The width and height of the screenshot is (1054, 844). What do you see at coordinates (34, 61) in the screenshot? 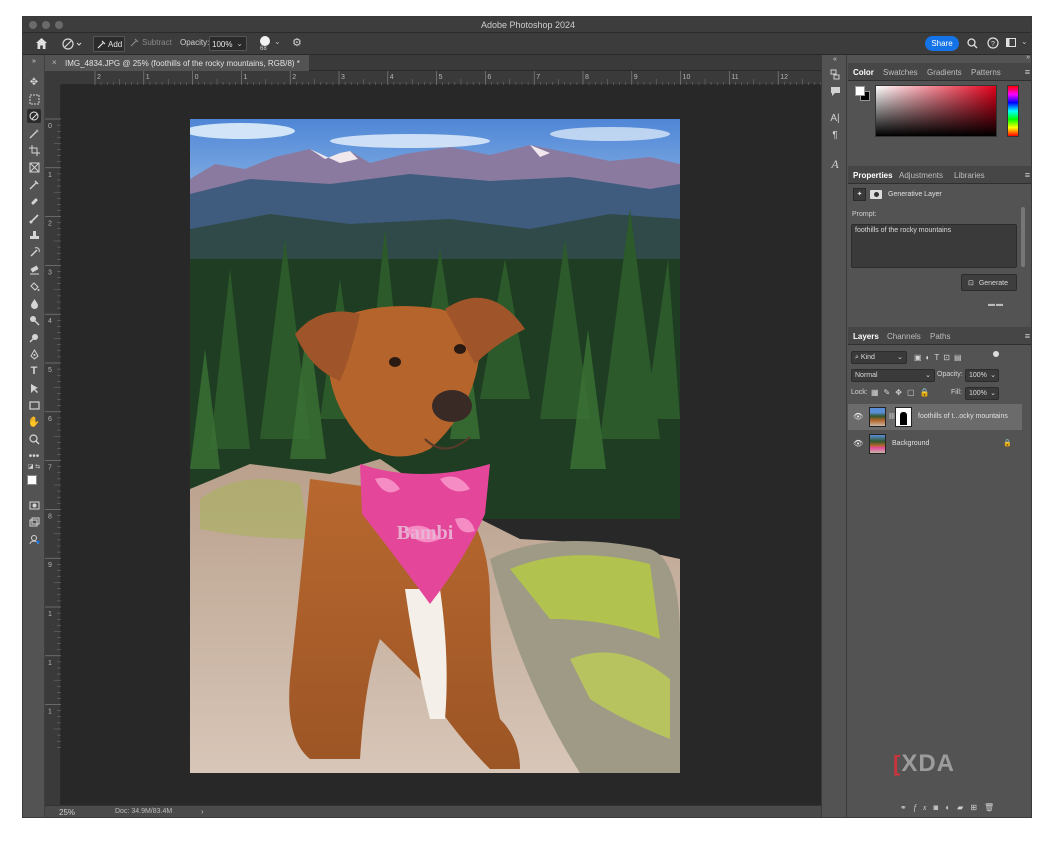
I see `collapse-toolbar-icon: »` at bounding box center [34, 61].